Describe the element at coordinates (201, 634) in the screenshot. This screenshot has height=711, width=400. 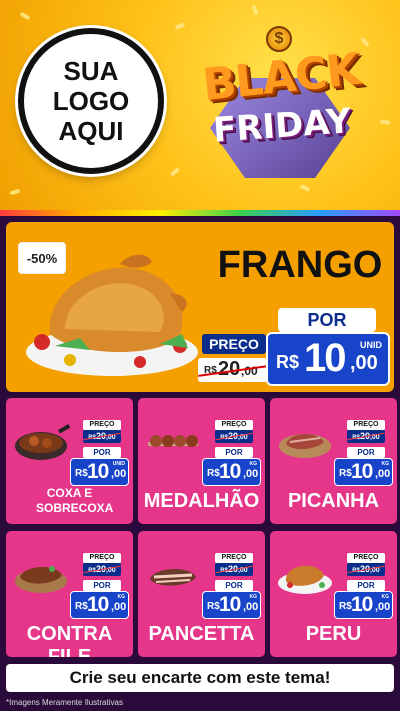
I see `product-name: PANCETTA` at that location.